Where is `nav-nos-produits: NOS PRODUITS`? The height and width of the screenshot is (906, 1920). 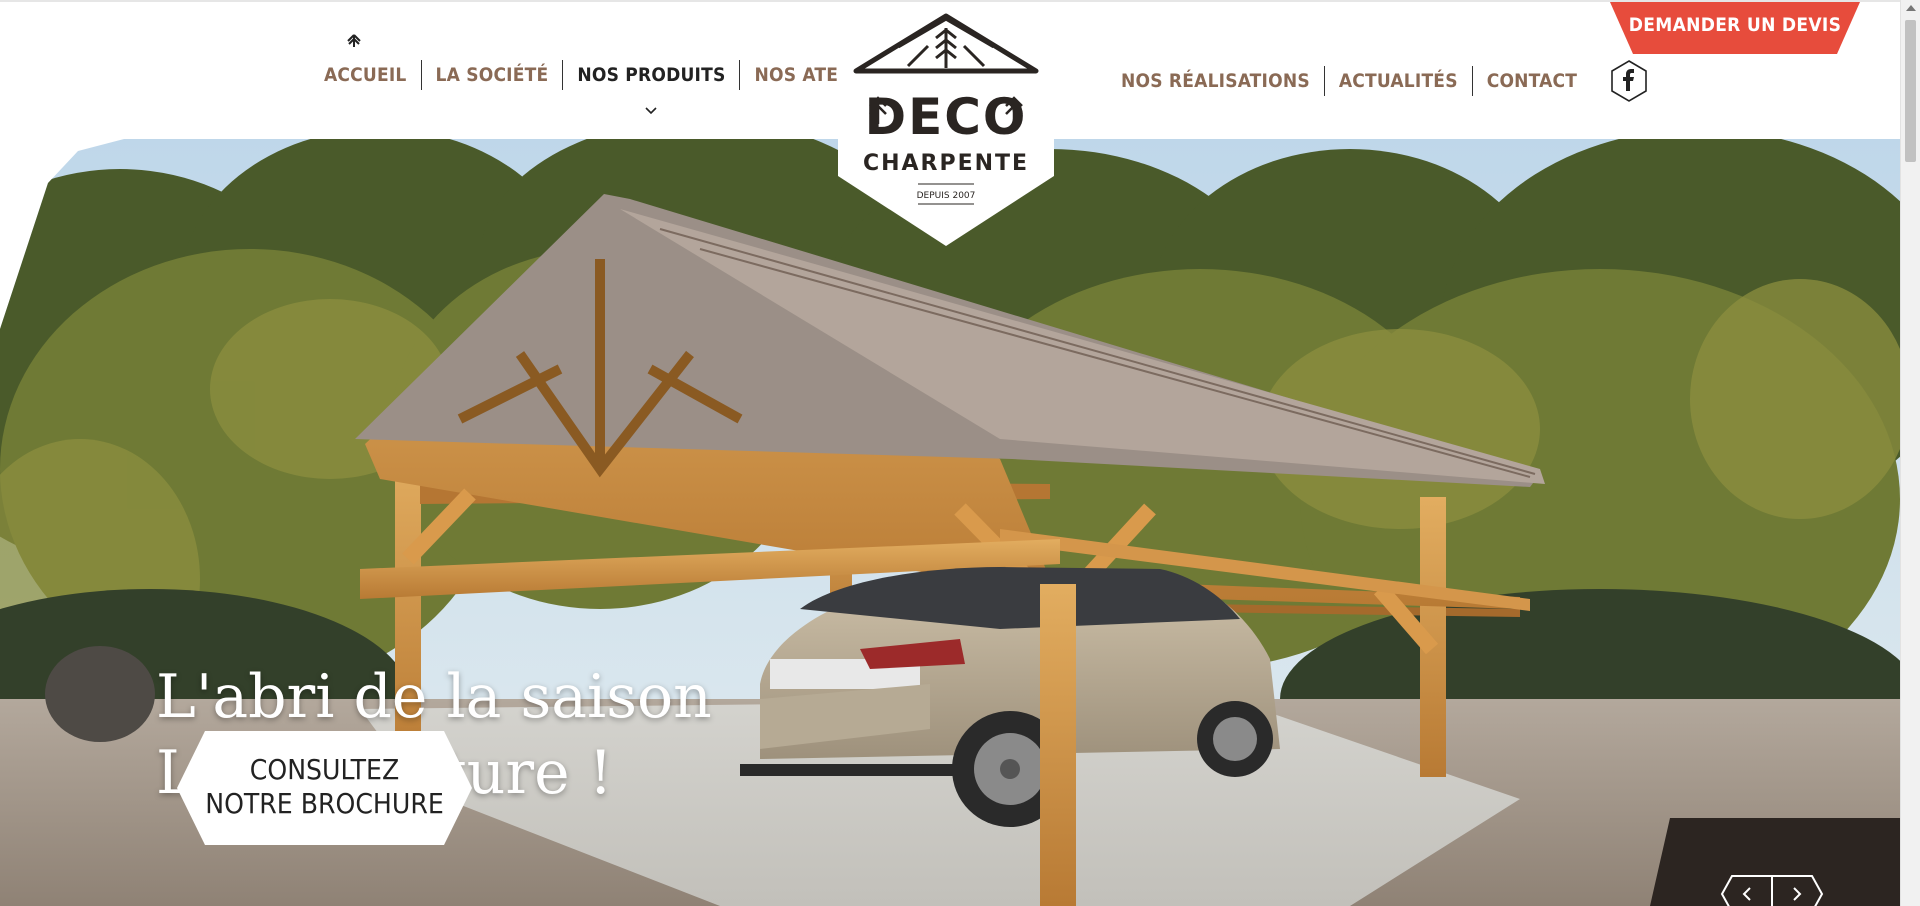
nav-nos-produits: NOS PRODUITS is located at coordinates (651, 87).